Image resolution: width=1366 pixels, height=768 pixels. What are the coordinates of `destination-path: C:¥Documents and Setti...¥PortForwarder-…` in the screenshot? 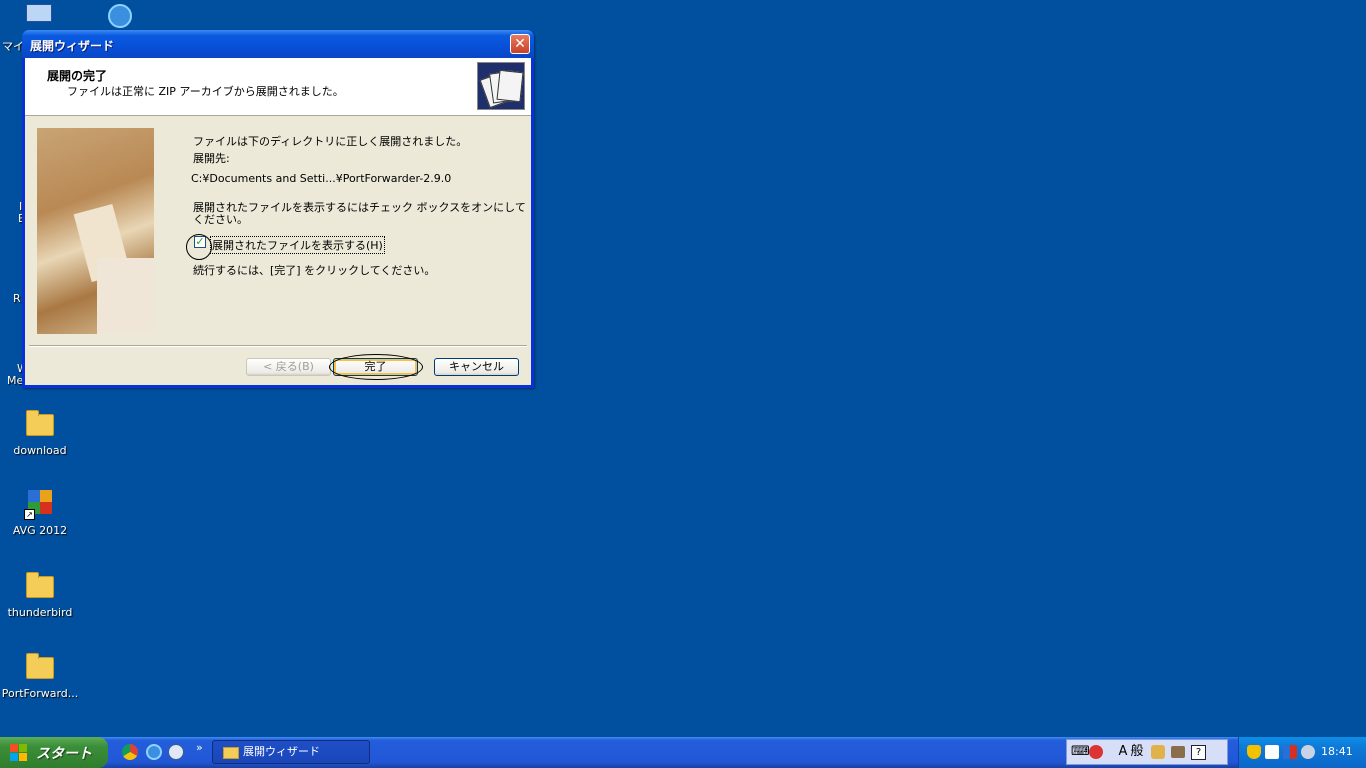 It's located at (321, 178).